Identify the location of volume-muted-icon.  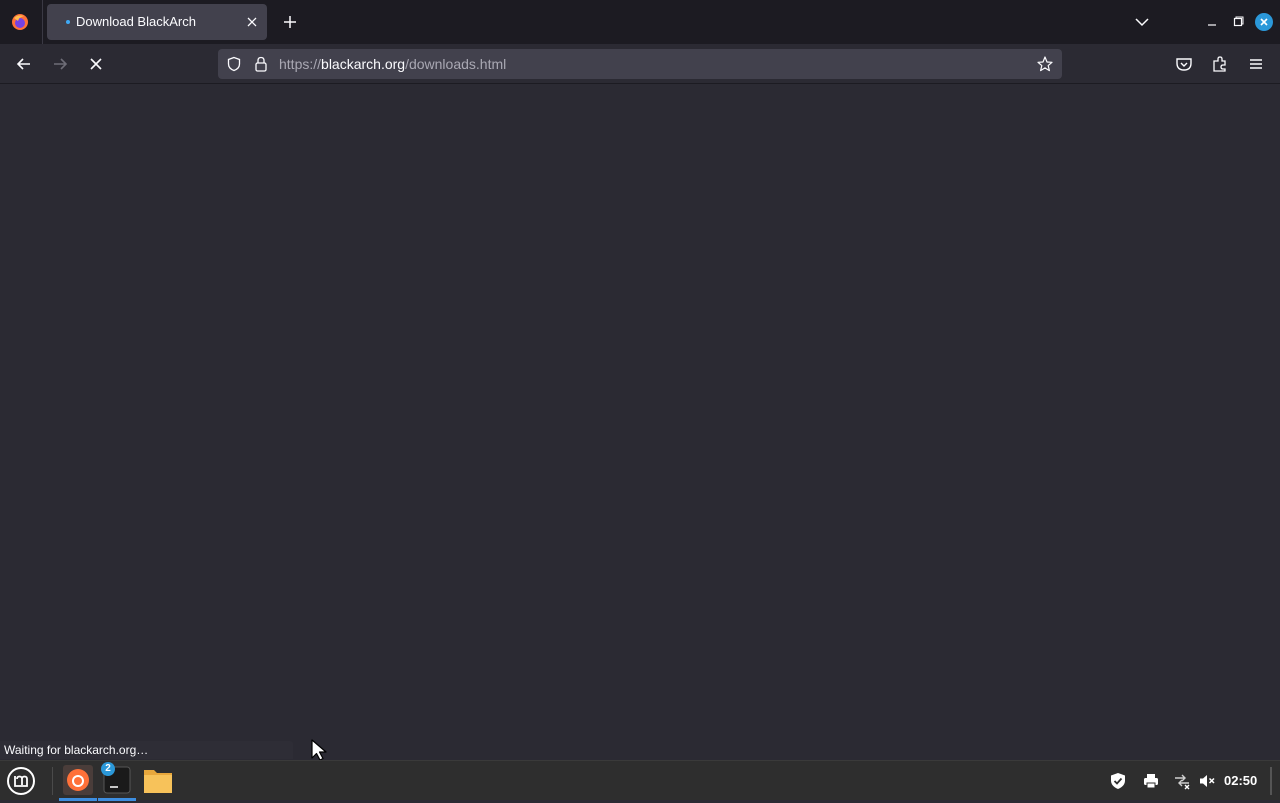
(1207, 781).